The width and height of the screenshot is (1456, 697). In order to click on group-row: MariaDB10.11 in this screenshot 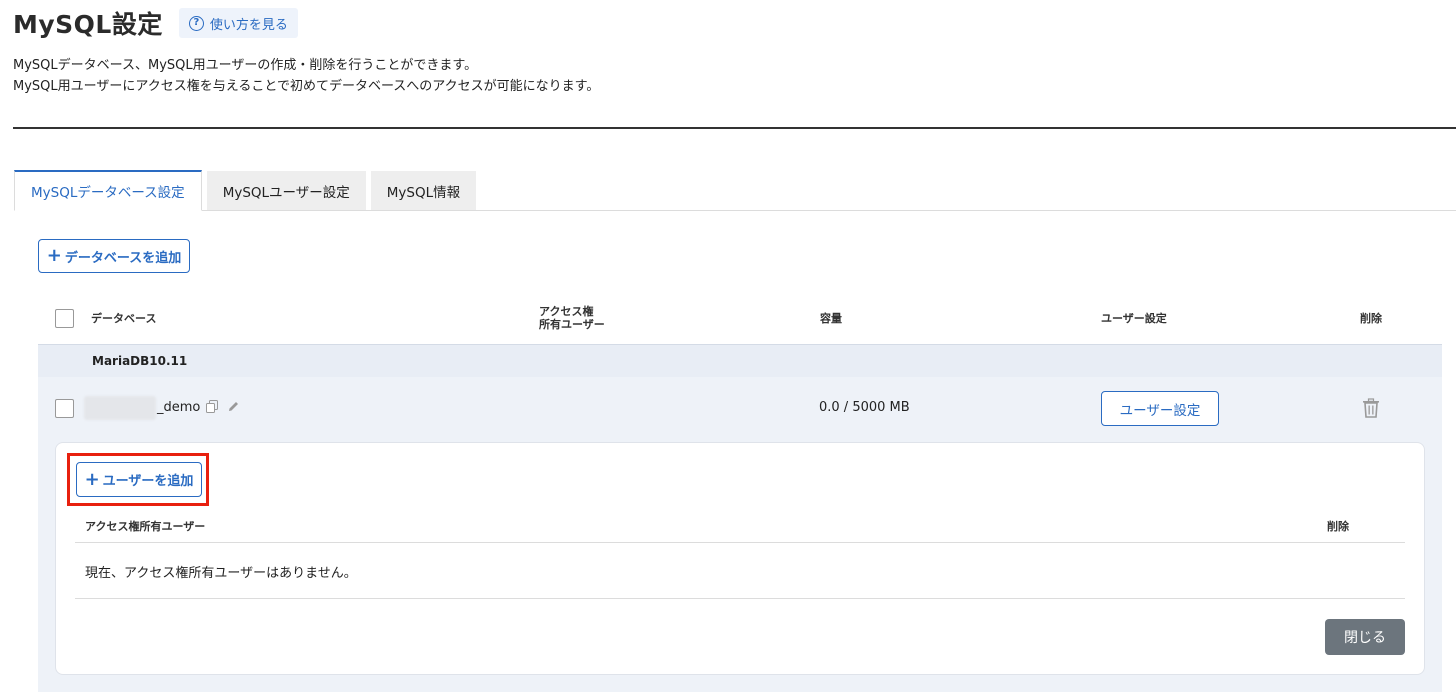, I will do `click(740, 360)`.